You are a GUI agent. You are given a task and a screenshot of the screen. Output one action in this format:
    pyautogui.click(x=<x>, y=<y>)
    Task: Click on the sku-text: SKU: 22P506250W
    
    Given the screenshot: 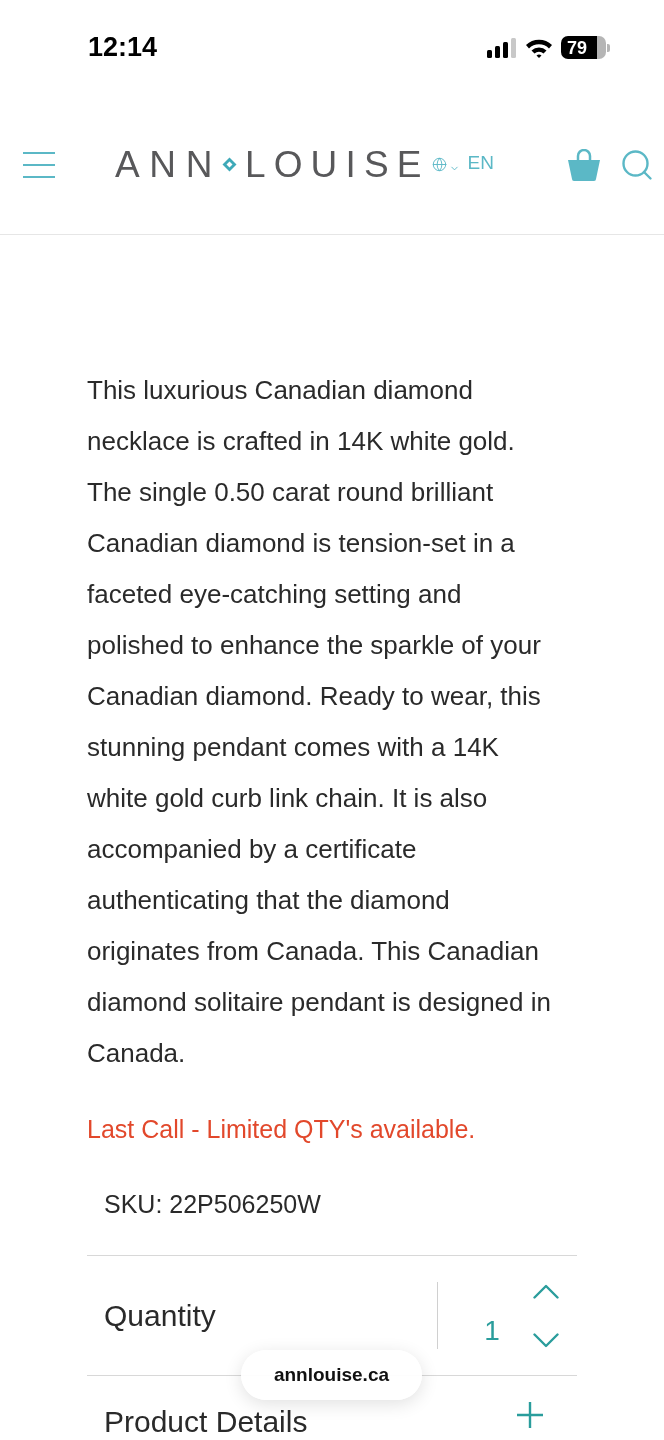 What is the action you would take?
    pyautogui.click(x=212, y=1204)
    